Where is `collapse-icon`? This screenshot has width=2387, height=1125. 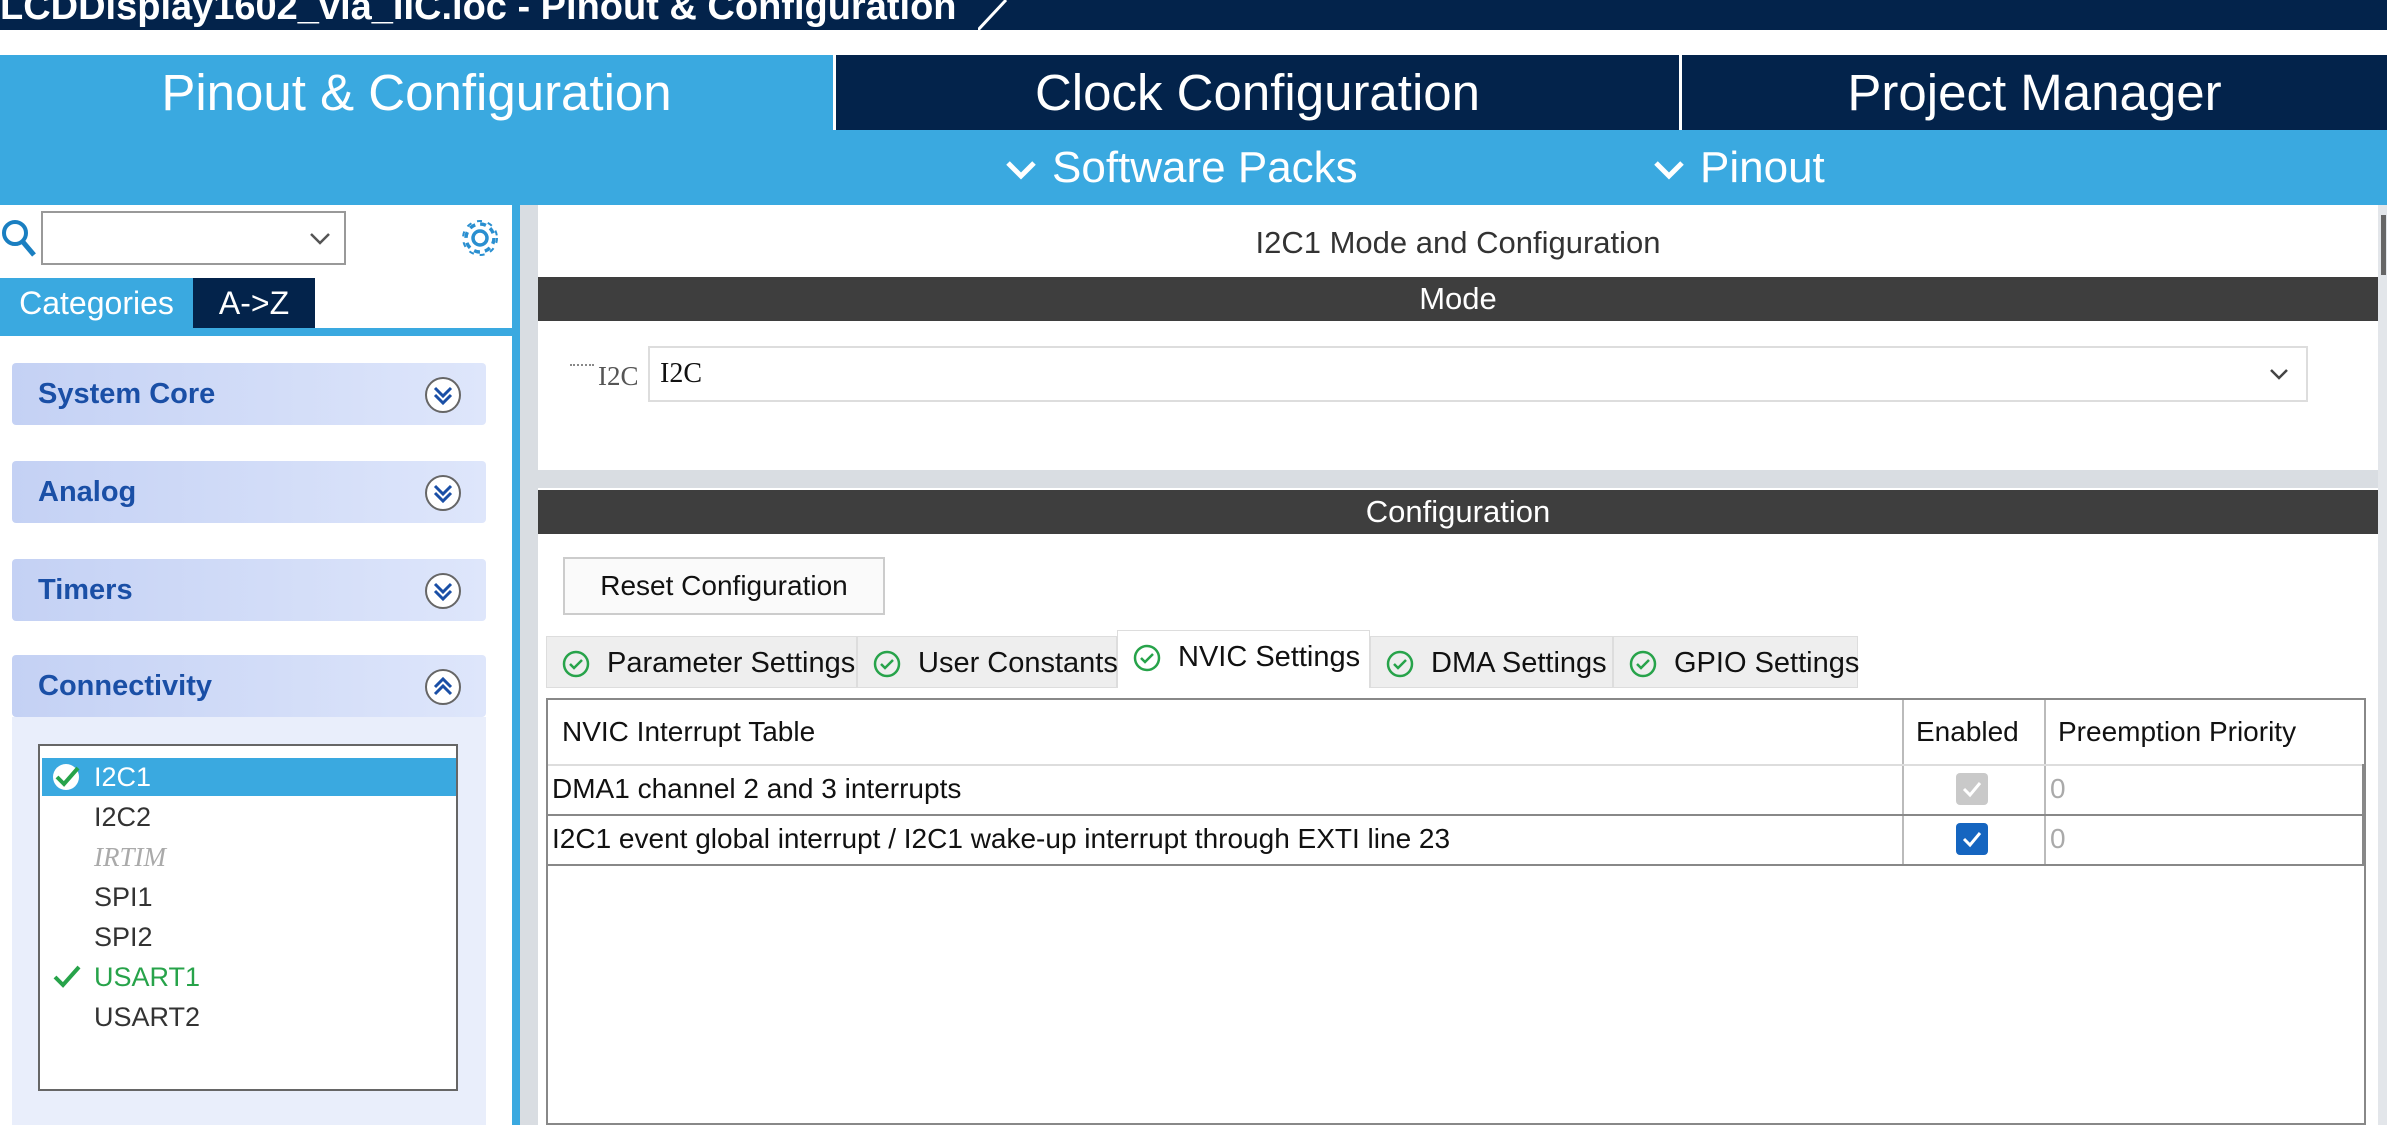
collapse-icon is located at coordinates (443, 687).